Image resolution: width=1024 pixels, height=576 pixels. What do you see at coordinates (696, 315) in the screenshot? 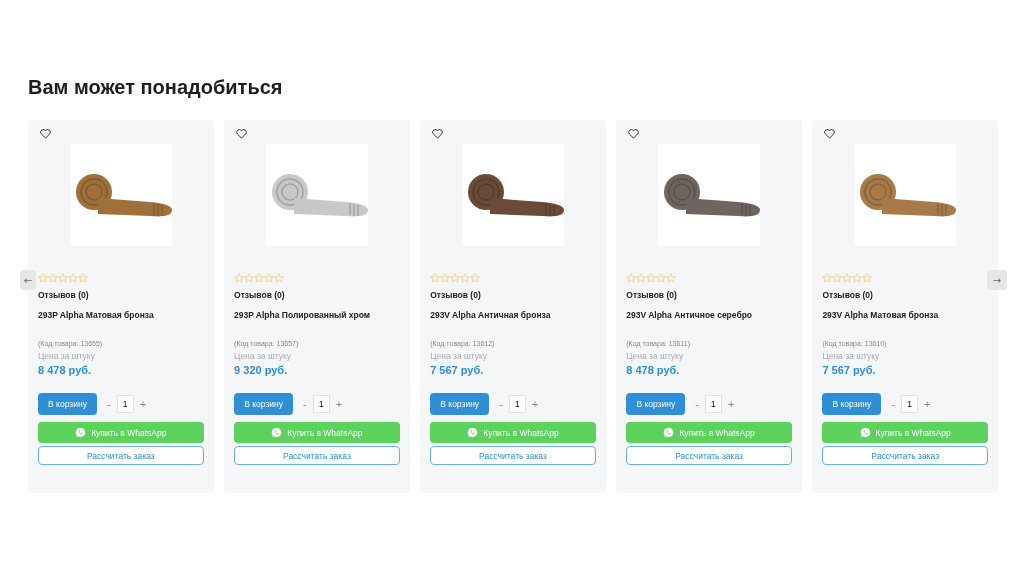
I see `product-name: 293V Alpha Античное серебро` at bounding box center [696, 315].